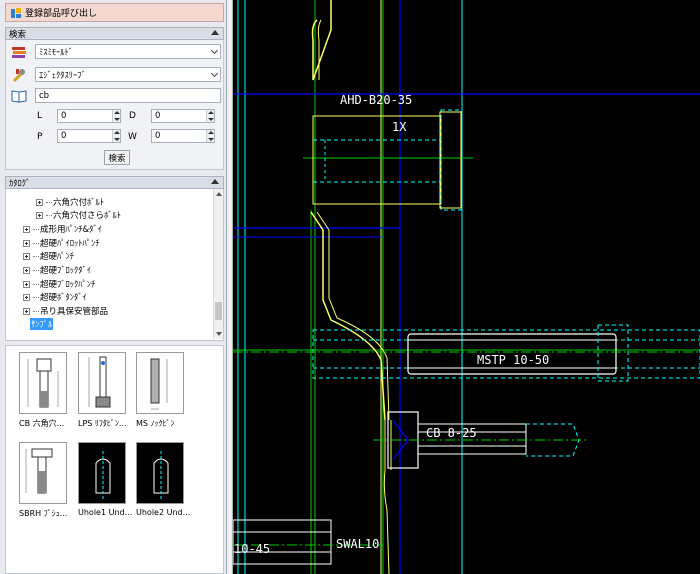  I want to click on category-select: ｴｼﾞｪｸﾀｽﾘｰﾌﾞ, so click(128, 74).